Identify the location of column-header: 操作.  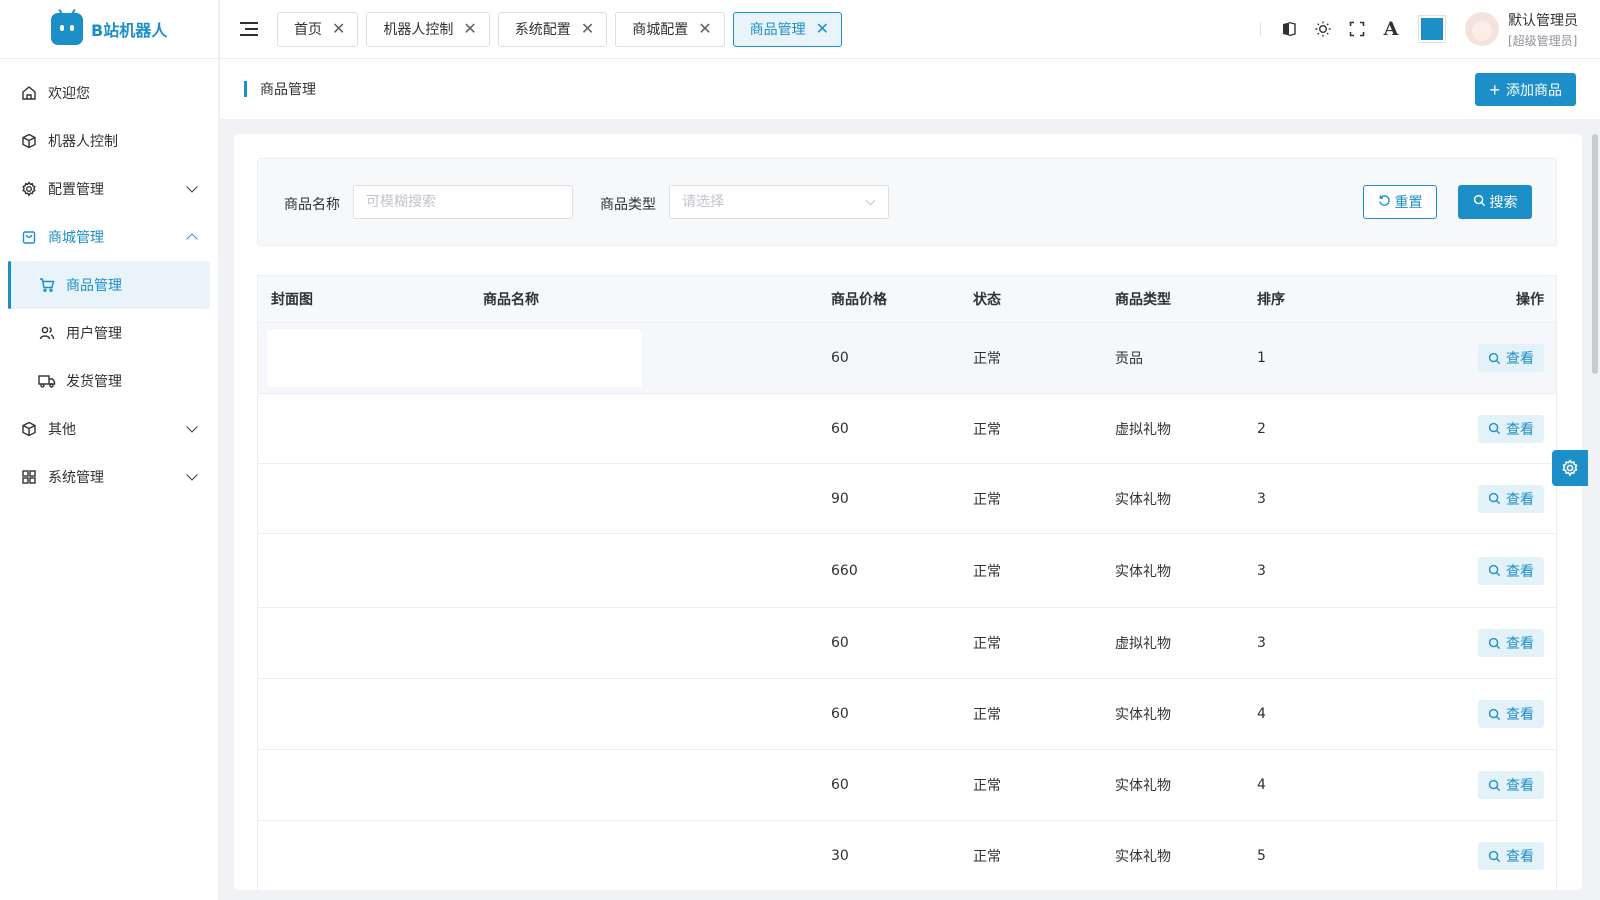
(1530, 299).